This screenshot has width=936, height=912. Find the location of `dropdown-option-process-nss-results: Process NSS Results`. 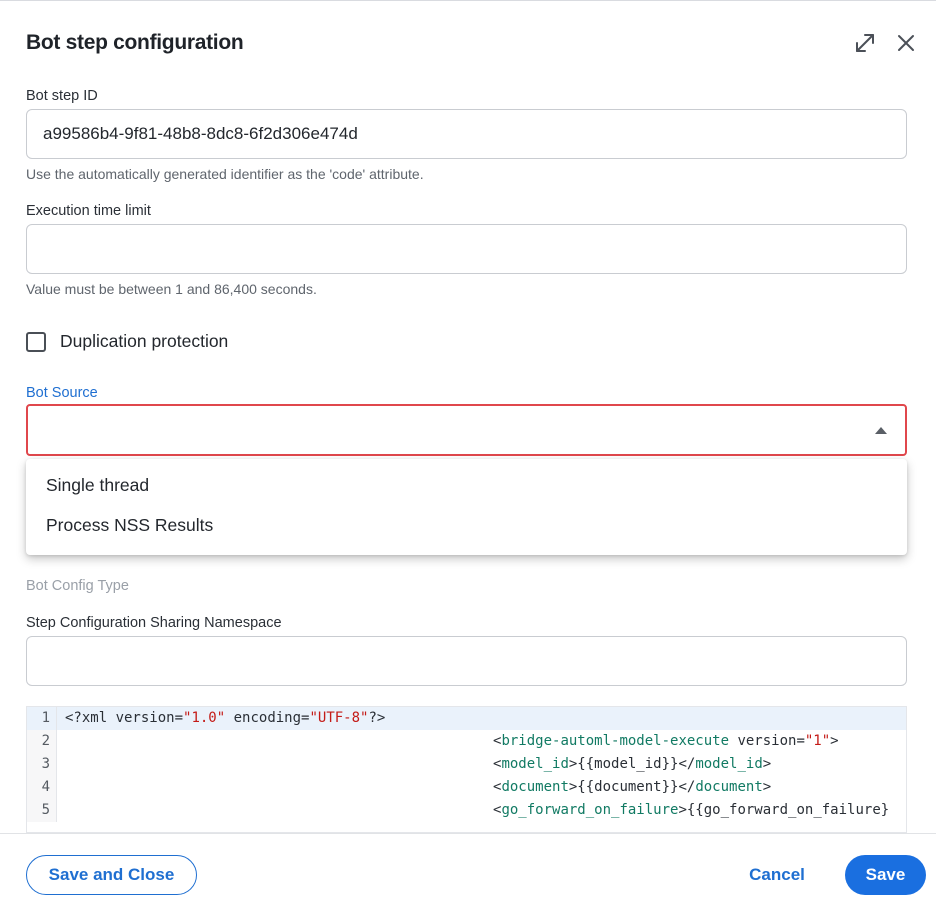

dropdown-option-process-nss-results: Process NSS Results is located at coordinates (466, 525).